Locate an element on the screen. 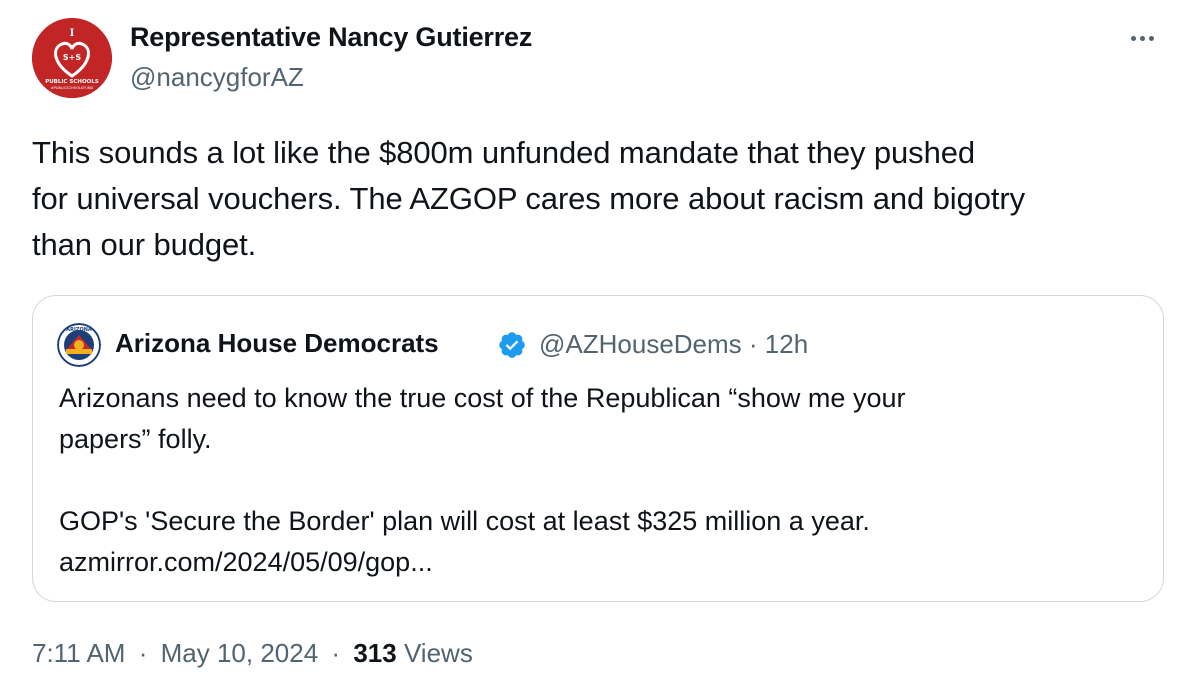 The height and width of the screenshot is (694, 1194). svg-text: PUBLIC SCHOOLS is located at coordinates (72, 82).